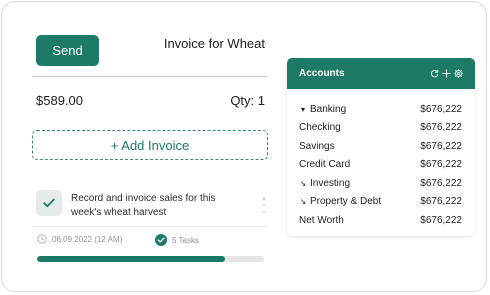  What do you see at coordinates (67, 50) in the screenshot?
I see `send-button: Send` at bounding box center [67, 50].